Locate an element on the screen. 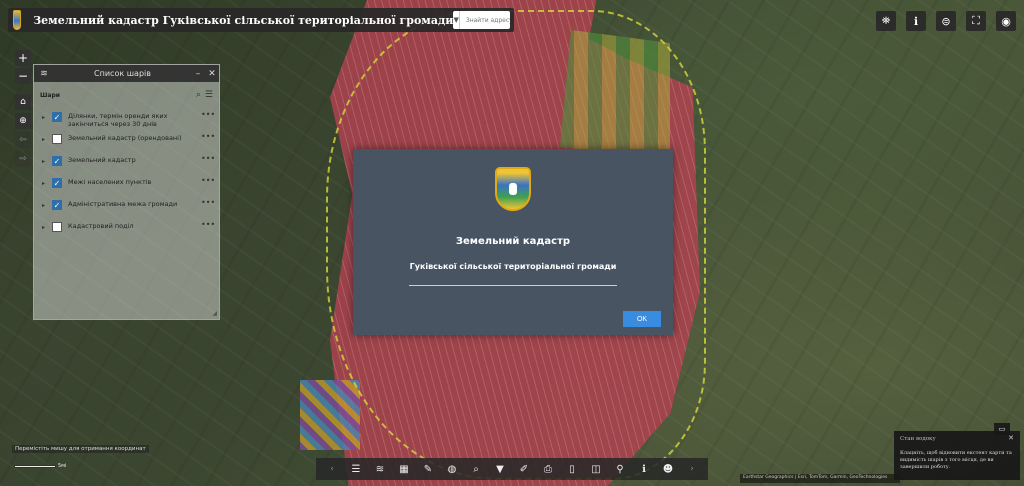  top-toolbar: ⛯ ℹ ⊜ ⛶ ◉ is located at coordinates (946, 21).